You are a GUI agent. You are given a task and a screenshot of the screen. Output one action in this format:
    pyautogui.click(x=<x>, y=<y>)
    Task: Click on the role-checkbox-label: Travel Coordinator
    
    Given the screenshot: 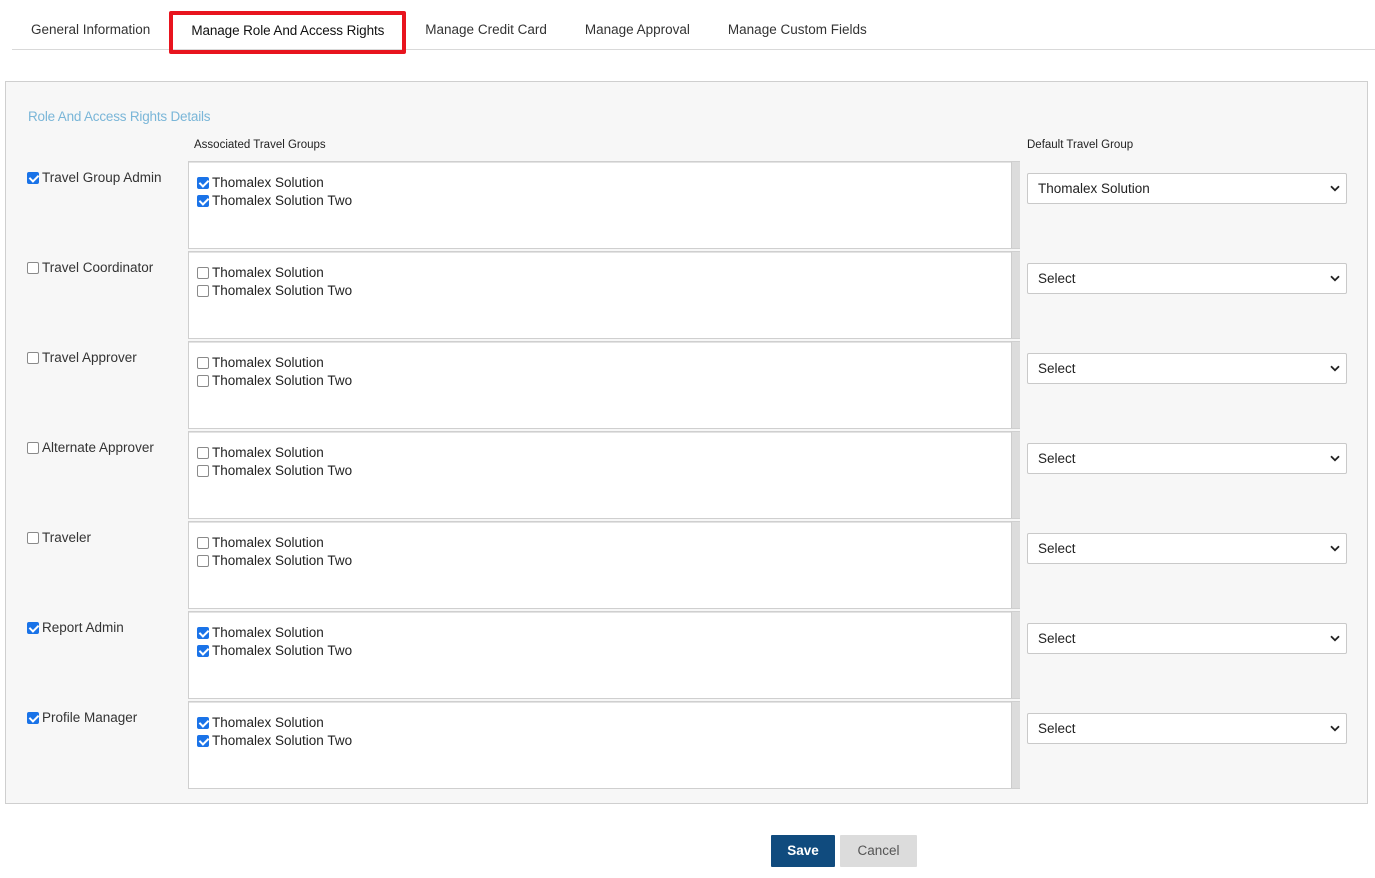 What is the action you would take?
    pyautogui.click(x=90, y=267)
    